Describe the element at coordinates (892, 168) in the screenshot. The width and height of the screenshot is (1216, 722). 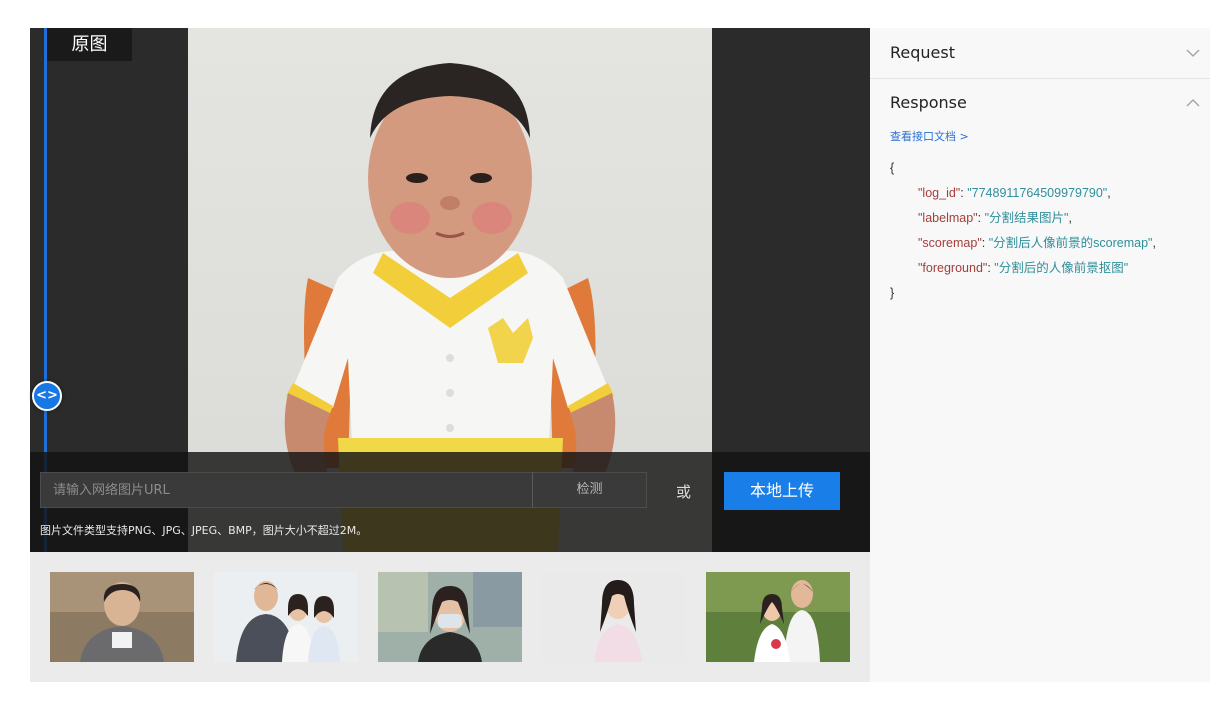
I see `json-open-brace: {` at that location.